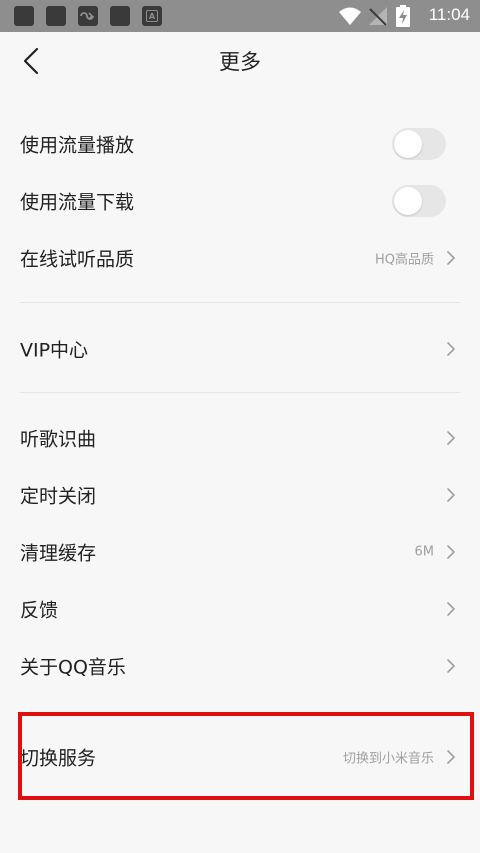 The height and width of the screenshot is (853, 480). What do you see at coordinates (73, 667) in the screenshot?
I see `setting-label: 关于QQ音乐` at bounding box center [73, 667].